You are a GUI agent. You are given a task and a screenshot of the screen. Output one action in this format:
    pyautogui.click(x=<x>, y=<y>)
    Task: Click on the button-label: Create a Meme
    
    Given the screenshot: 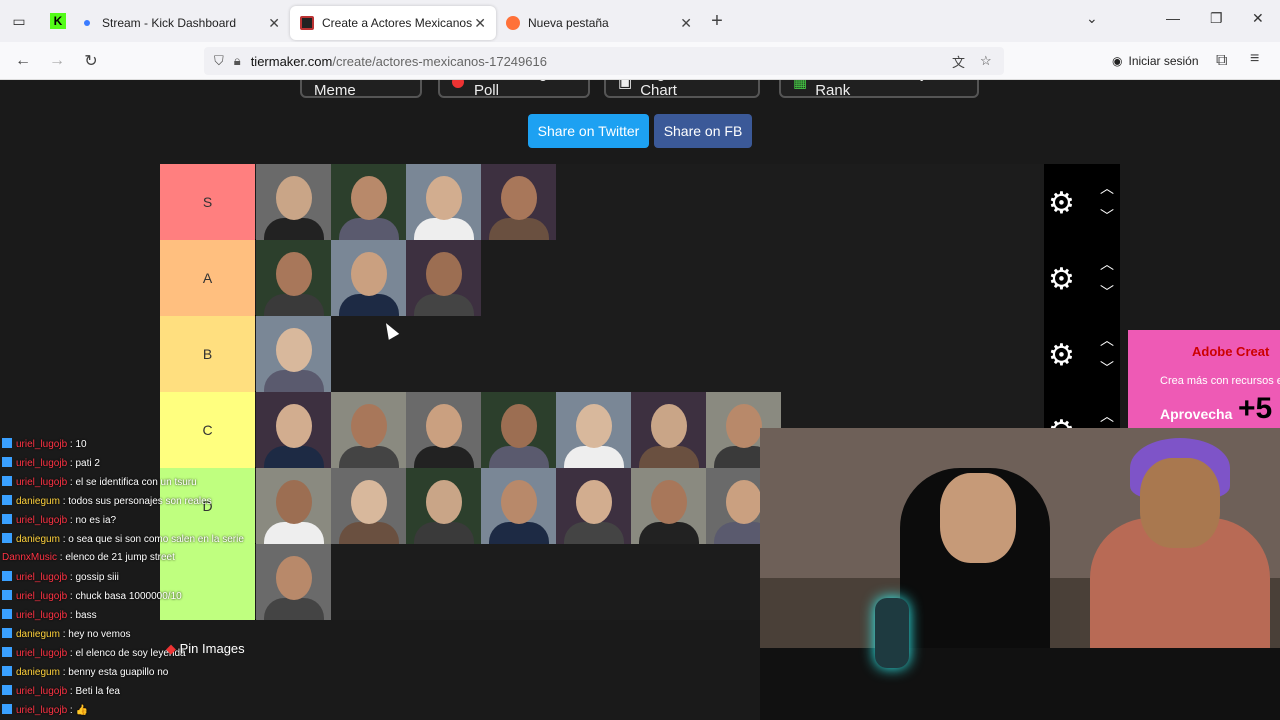 What is the action you would take?
    pyautogui.click(x=343, y=89)
    